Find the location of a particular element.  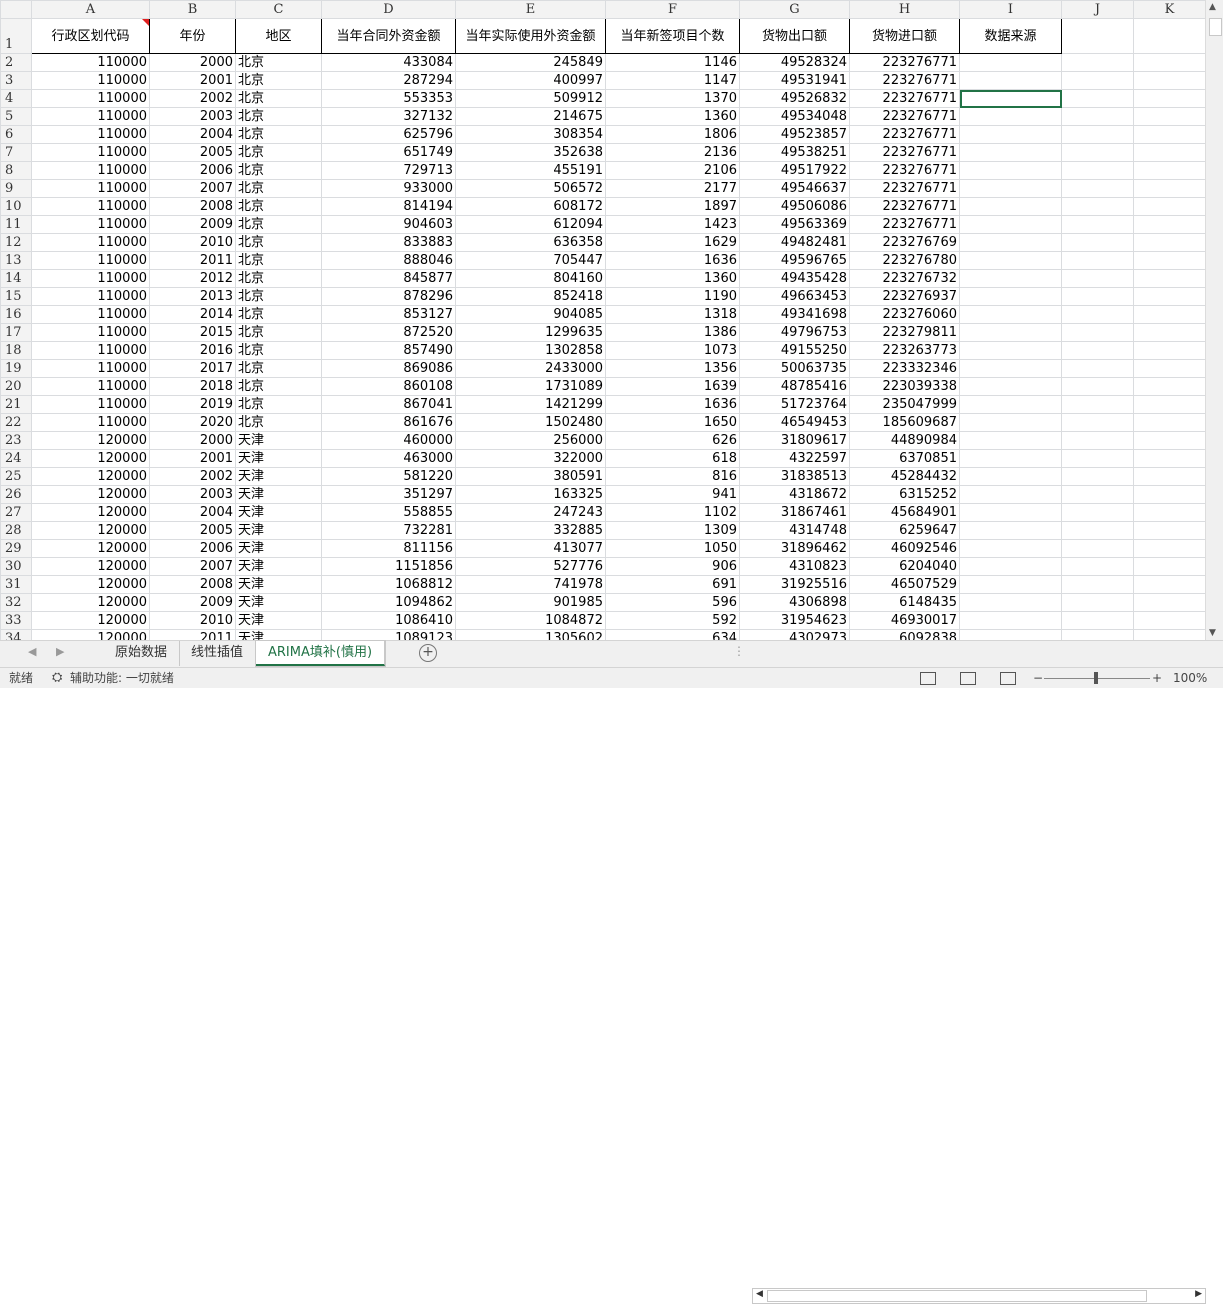

data-cell: 634 is located at coordinates (672, 634).